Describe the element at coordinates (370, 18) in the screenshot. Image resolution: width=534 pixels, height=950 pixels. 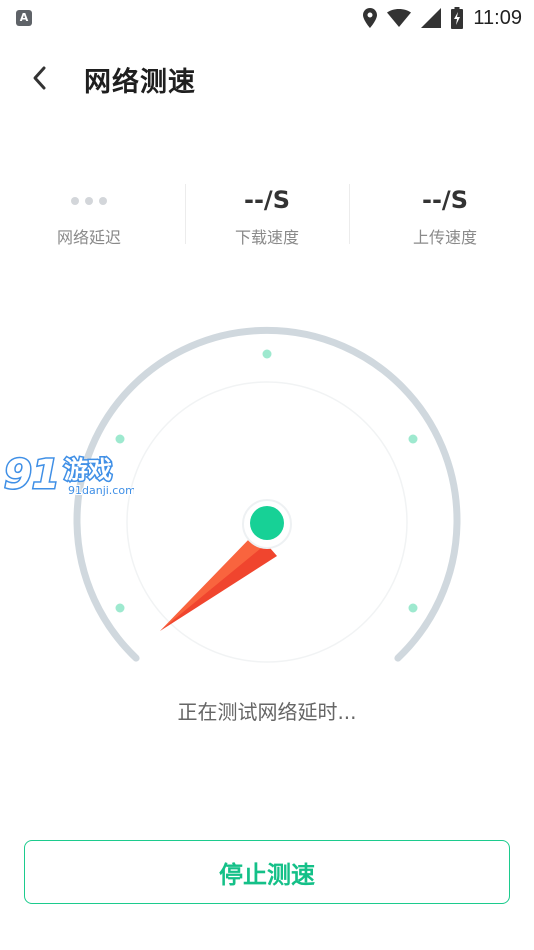
I see `location-icon` at that location.